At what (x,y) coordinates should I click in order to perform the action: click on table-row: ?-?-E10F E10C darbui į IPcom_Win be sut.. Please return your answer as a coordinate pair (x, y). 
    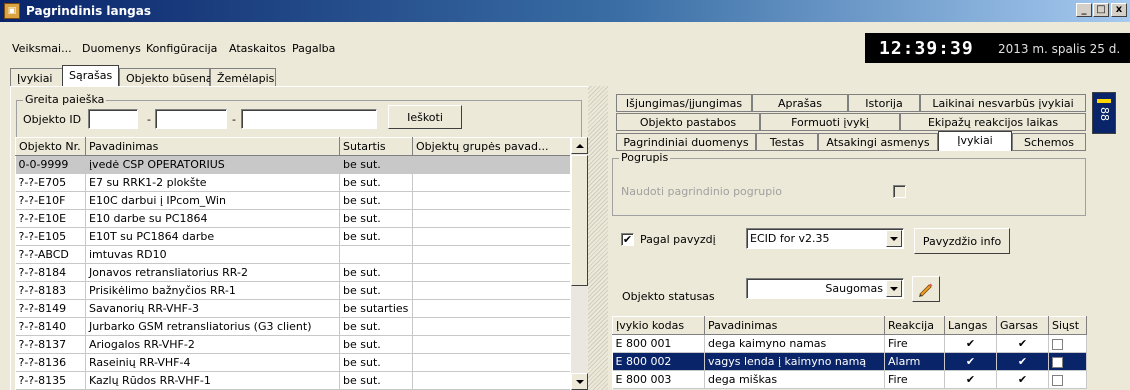
    Looking at the image, I should click on (293, 200).